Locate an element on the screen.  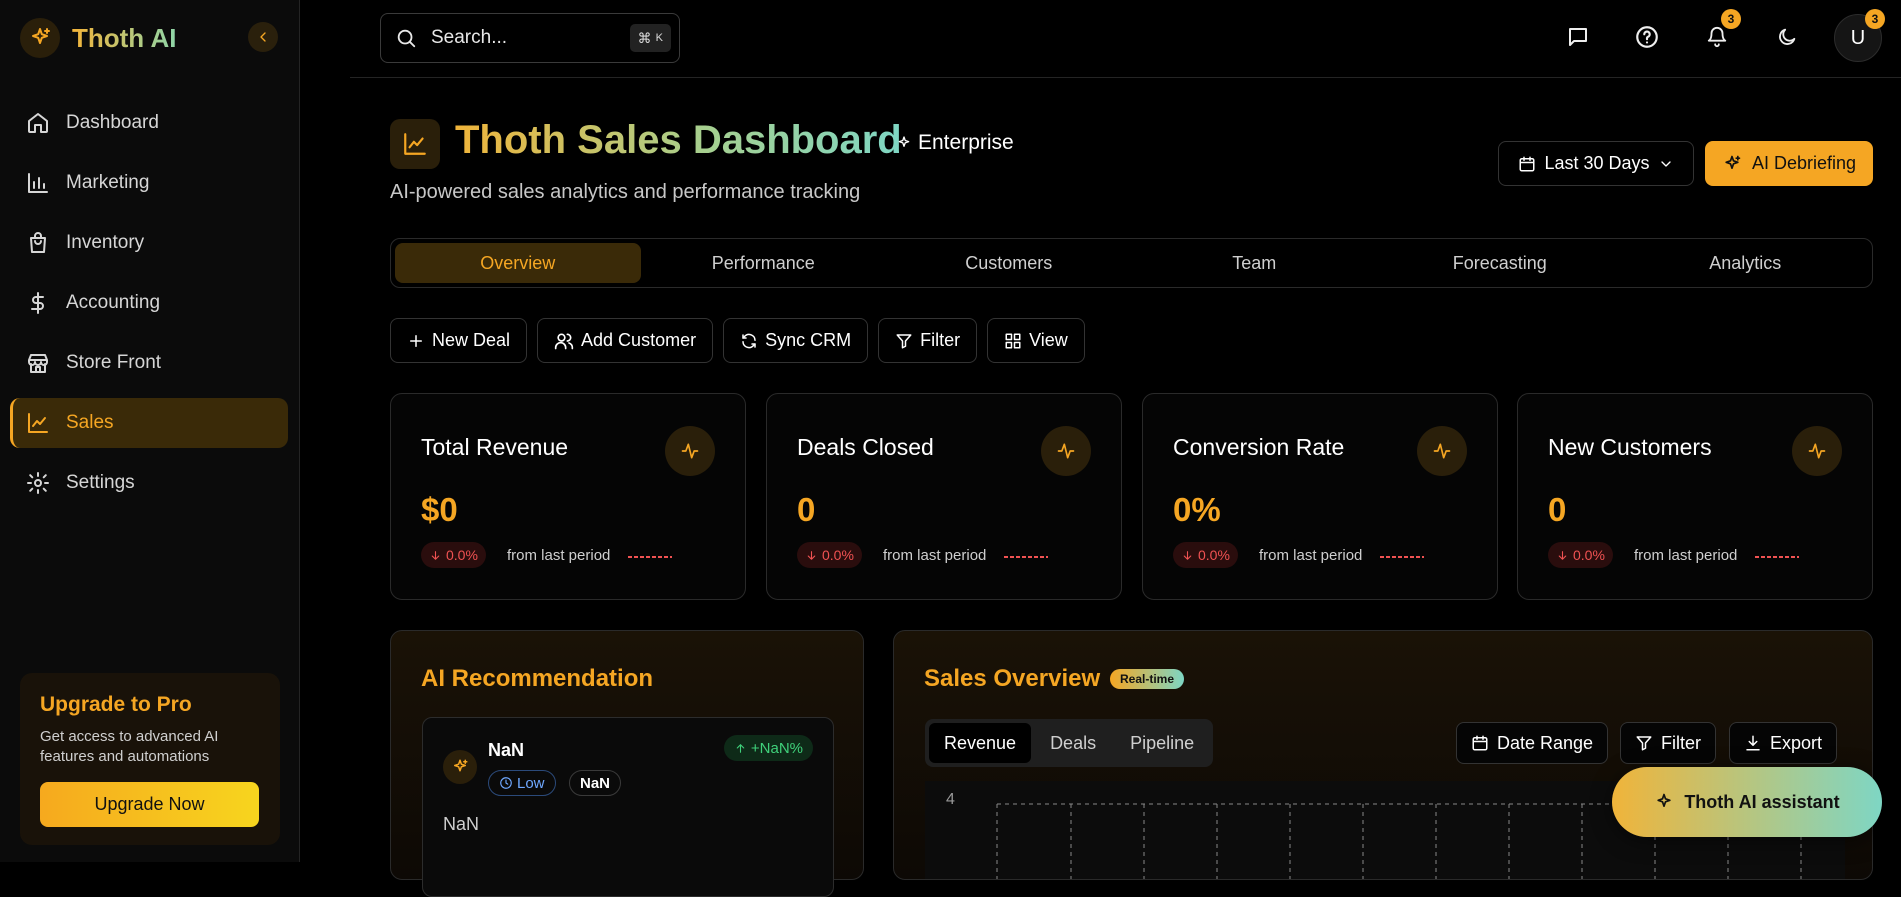
kpi-title: Deals Closed is located at coordinates (865, 447).